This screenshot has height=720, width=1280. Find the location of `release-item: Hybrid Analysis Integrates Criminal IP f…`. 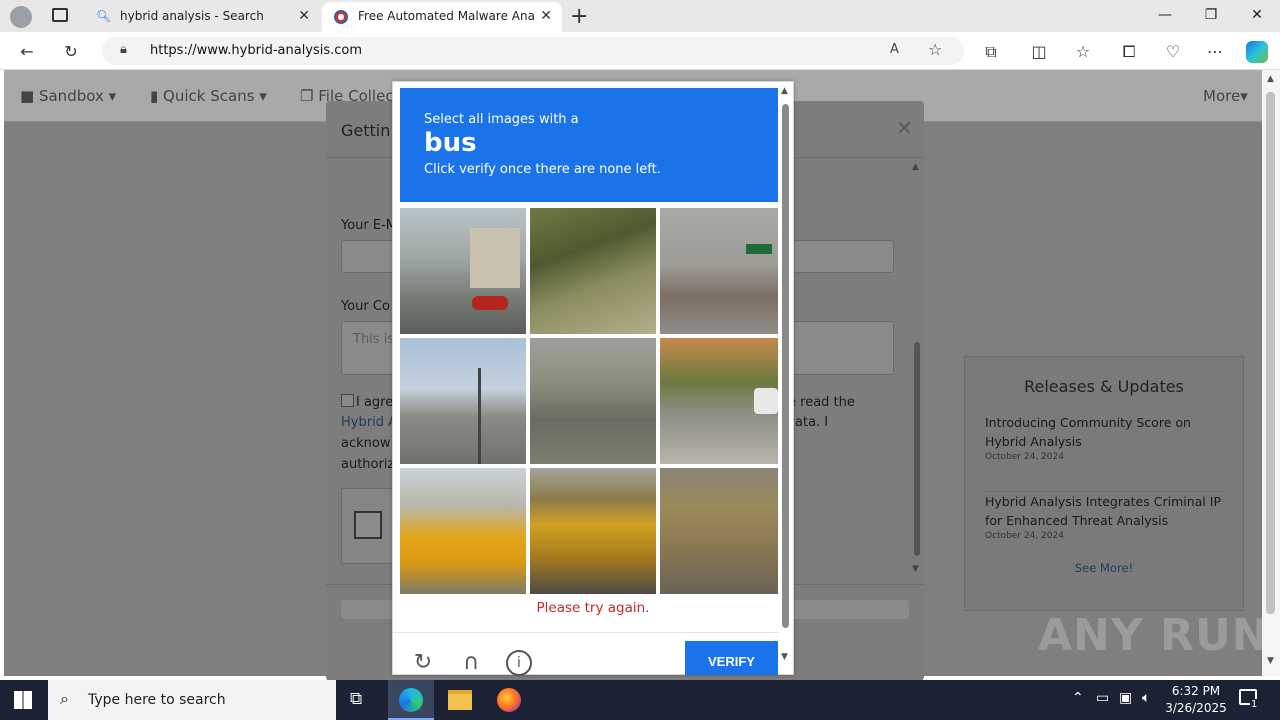

release-item: Hybrid Analysis Integrates Criminal IP f… is located at coordinates (1105, 516).